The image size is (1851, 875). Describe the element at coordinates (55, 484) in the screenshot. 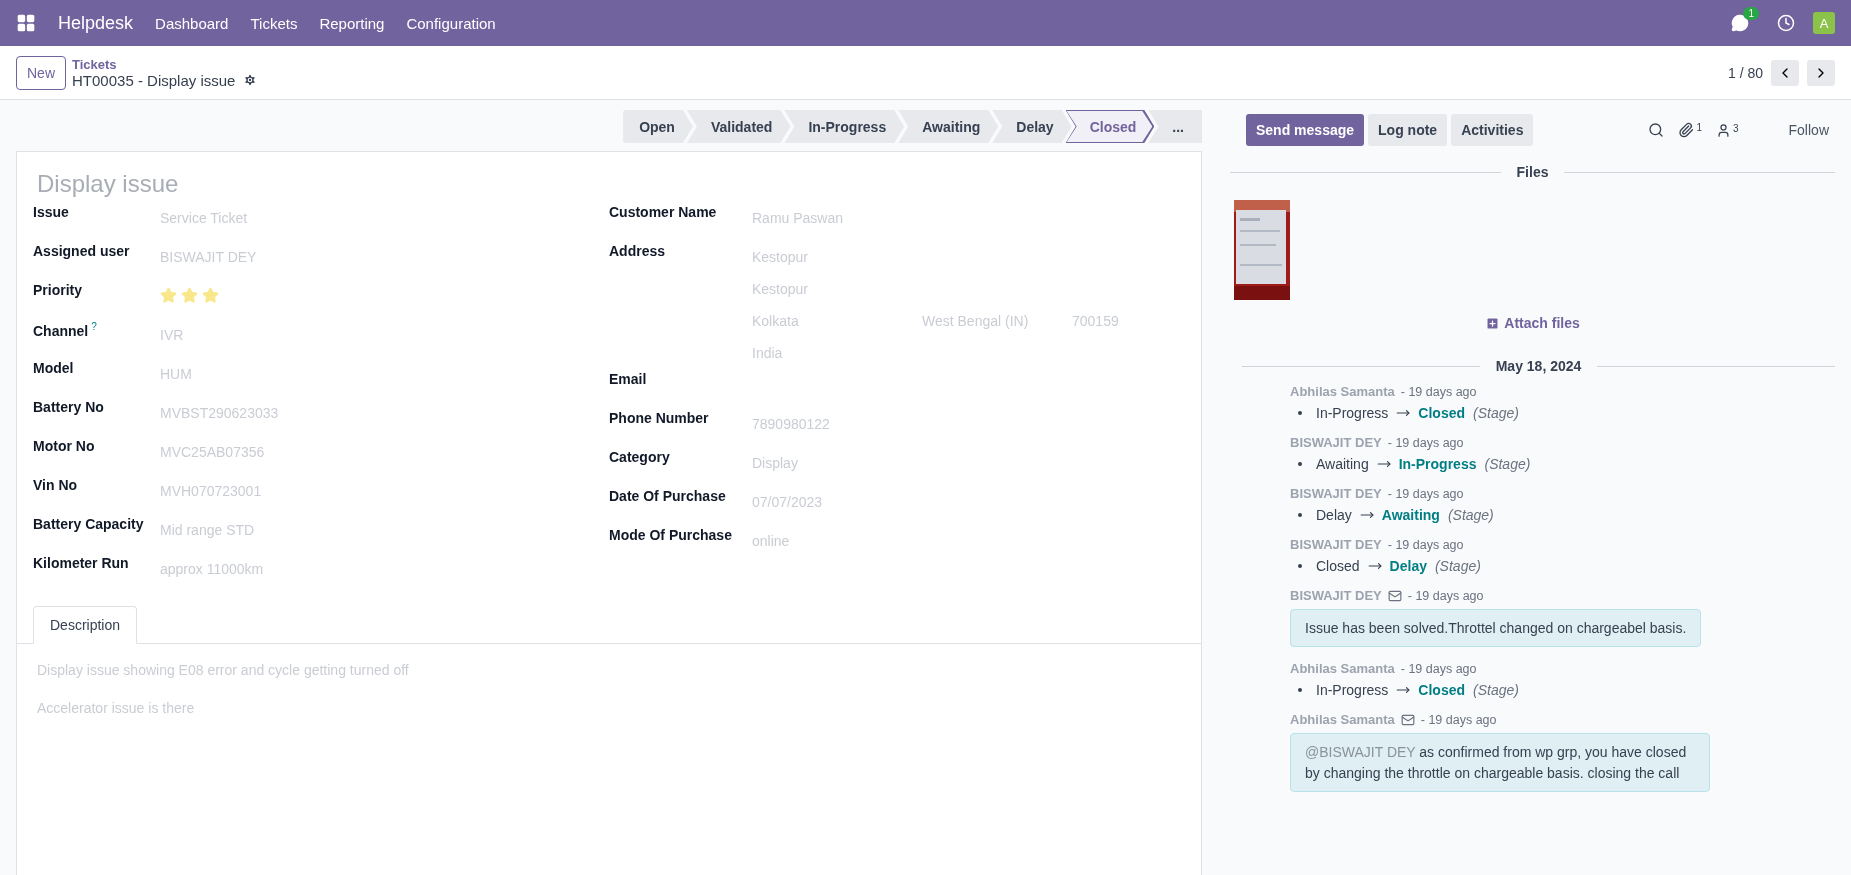

I see `field-label: Vin No` at that location.